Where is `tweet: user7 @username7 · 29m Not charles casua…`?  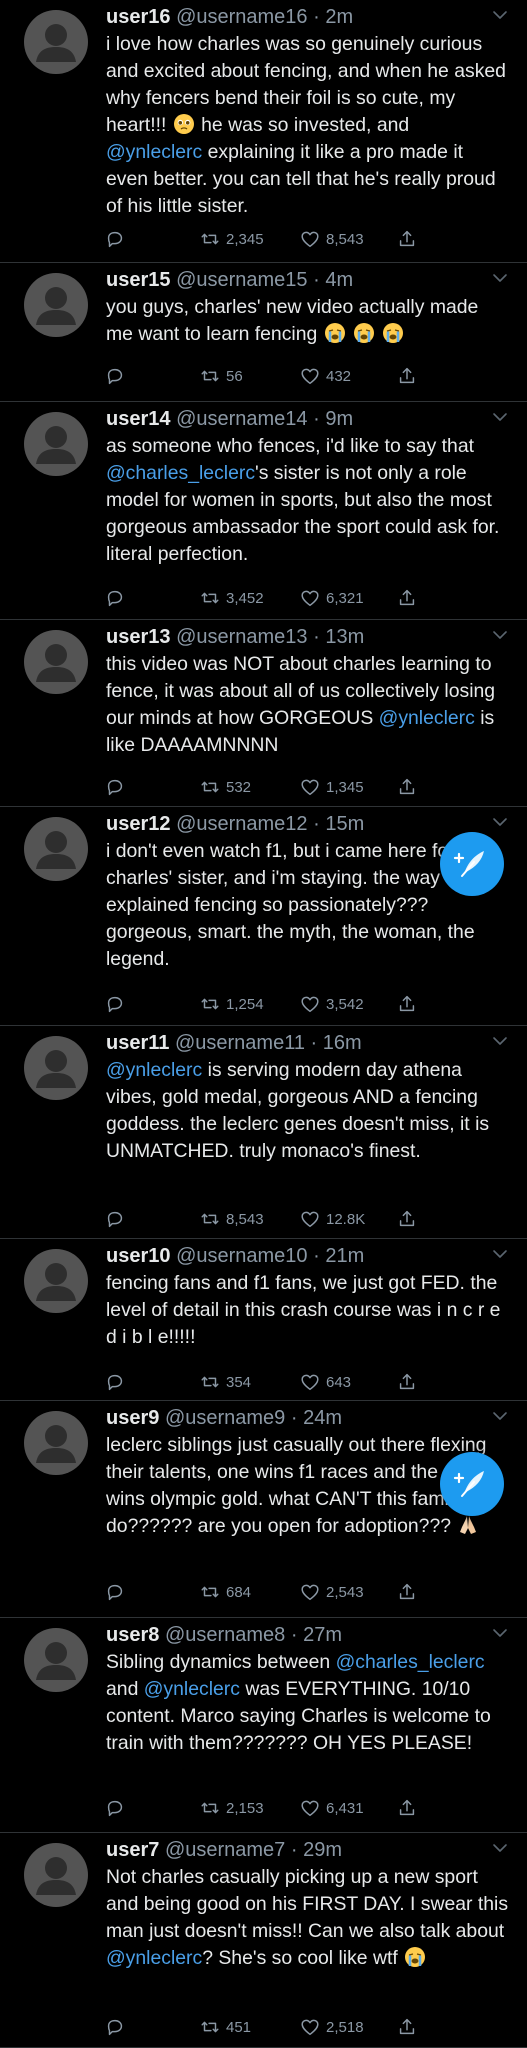
tweet: user7 @username7 · 29m Not charles casua… is located at coordinates (263, 1940).